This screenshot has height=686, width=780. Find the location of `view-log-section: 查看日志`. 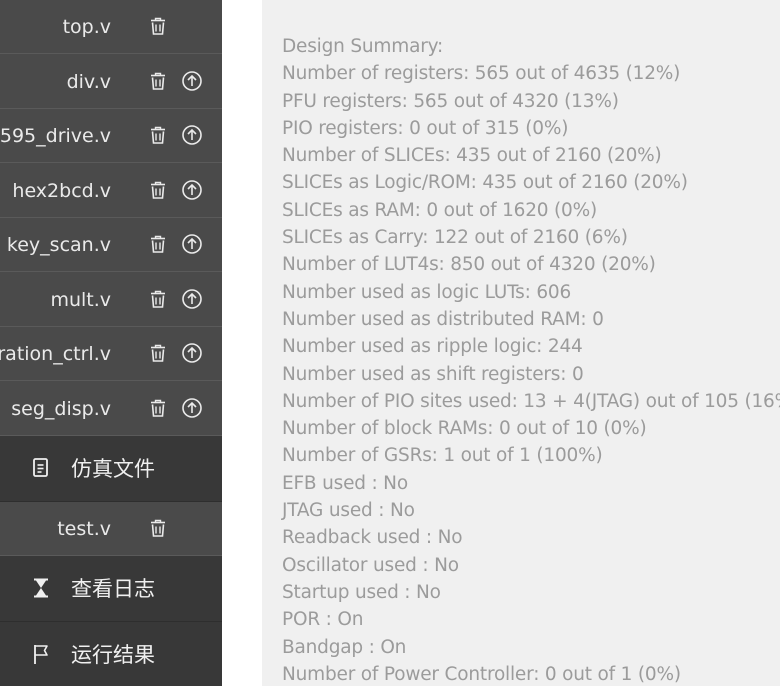

view-log-section: 查看日志 is located at coordinates (111, 589).